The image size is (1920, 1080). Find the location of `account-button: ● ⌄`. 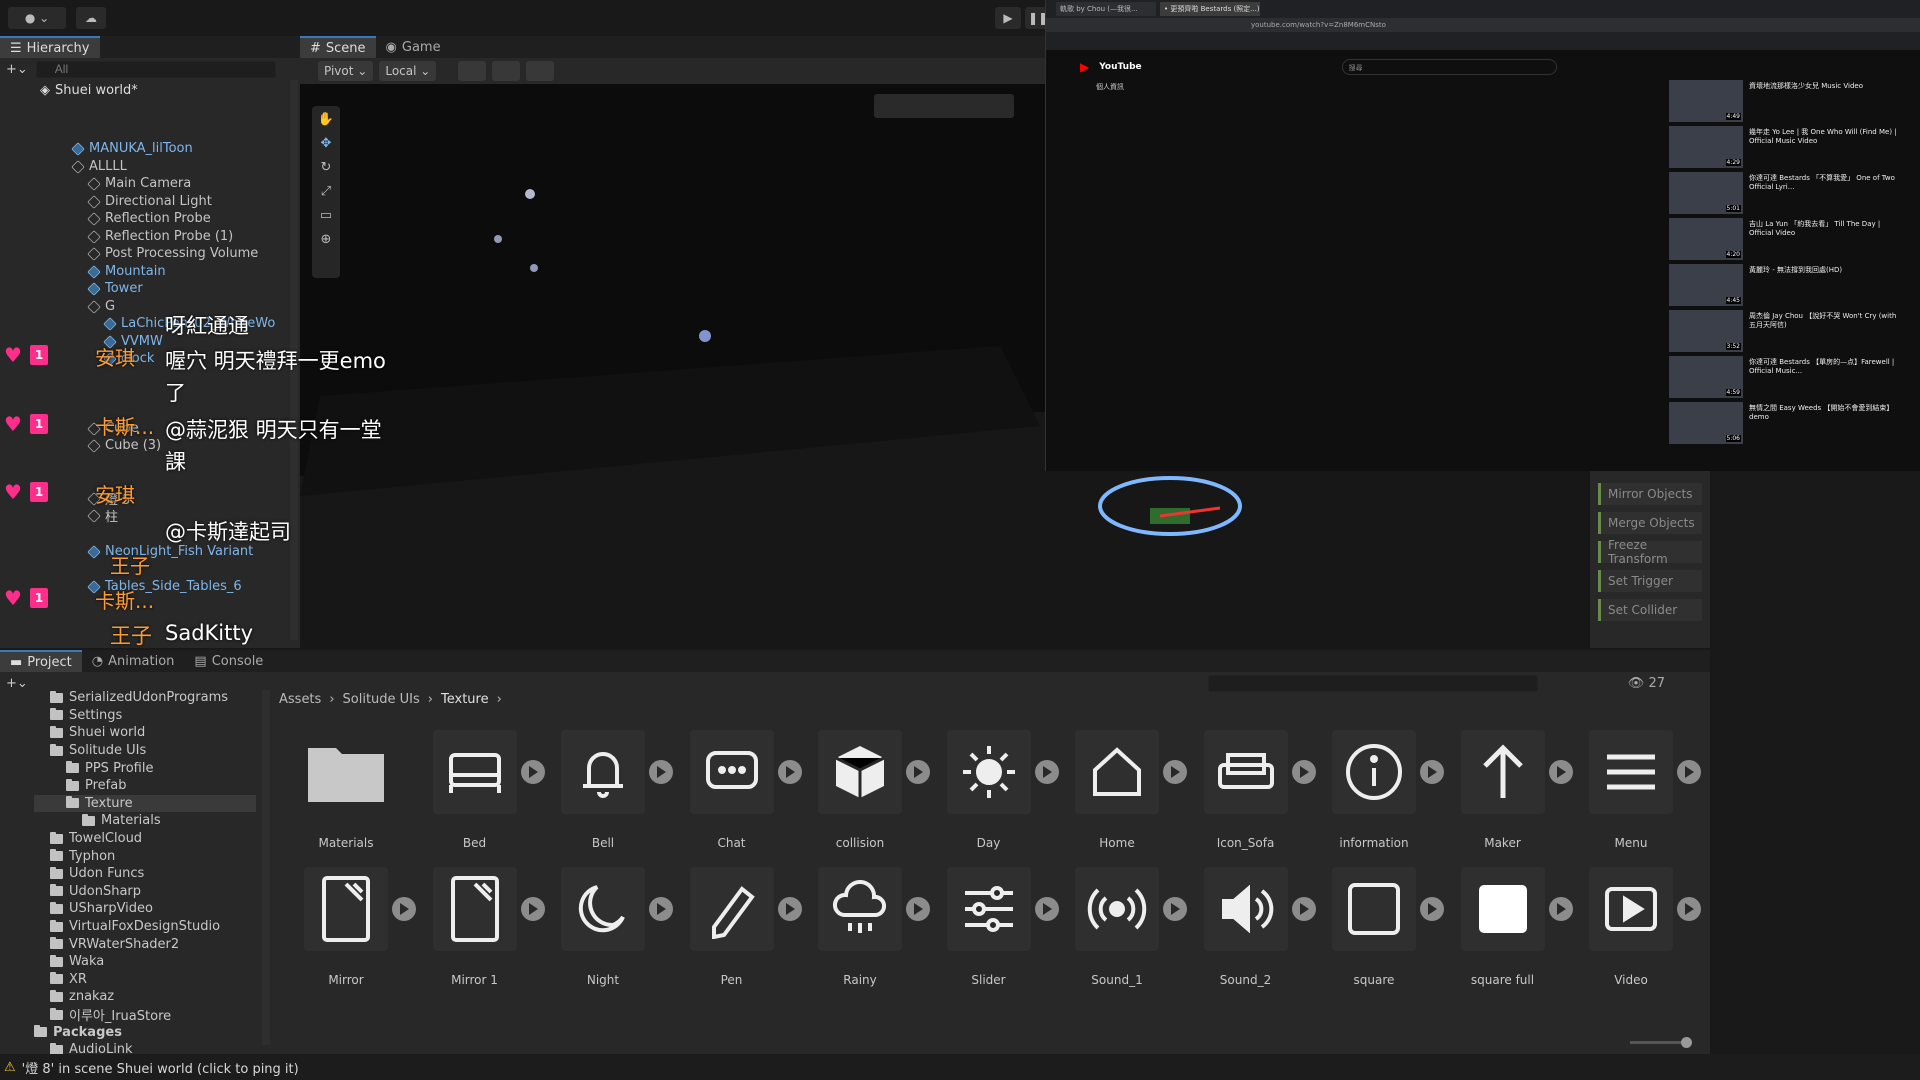

account-button: ● ⌄ is located at coordinates (37, 18).